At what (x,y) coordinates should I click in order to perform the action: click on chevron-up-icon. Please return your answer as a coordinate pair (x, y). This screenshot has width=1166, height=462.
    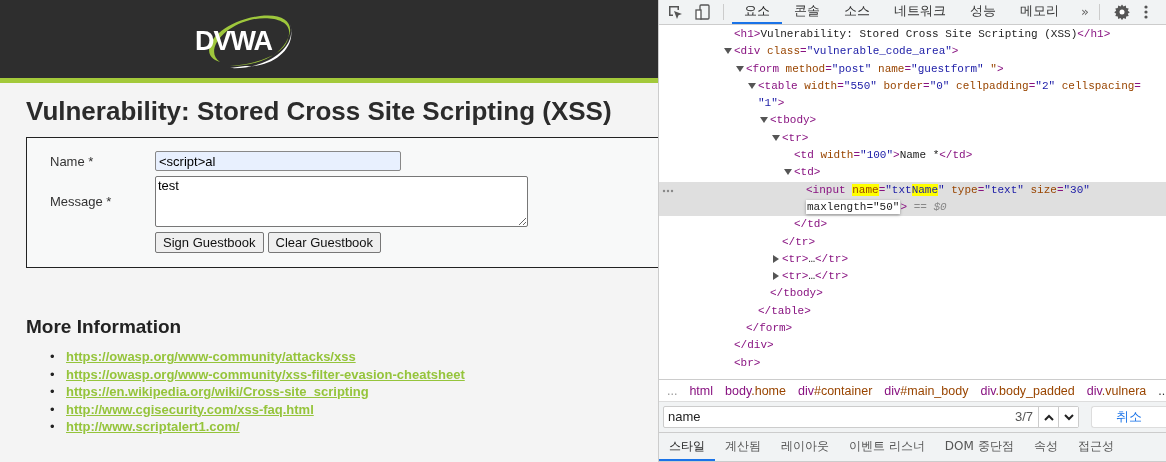
    Looking at the image, I should click on (1048, 417).